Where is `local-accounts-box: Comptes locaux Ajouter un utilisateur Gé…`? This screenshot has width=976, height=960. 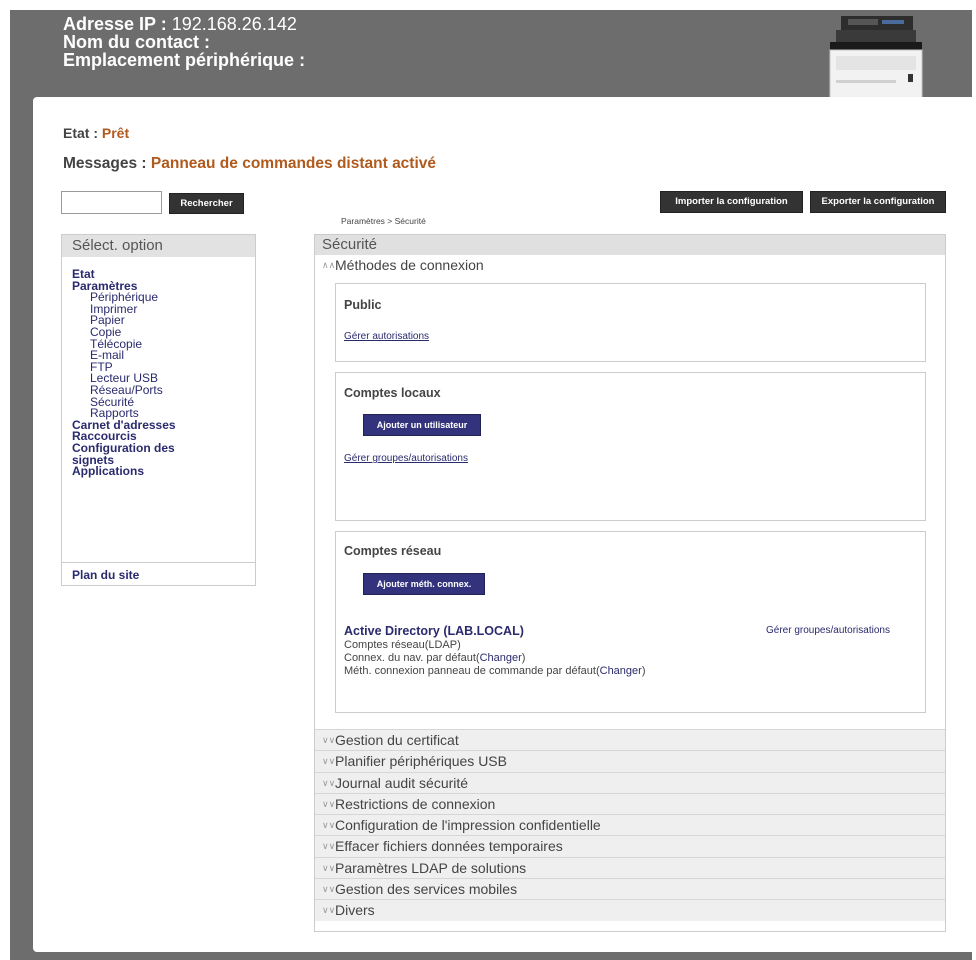
local-accounts-box: Comptes locaux Ajouter un utilisateur Gé… is located at coordinates (630, 446).